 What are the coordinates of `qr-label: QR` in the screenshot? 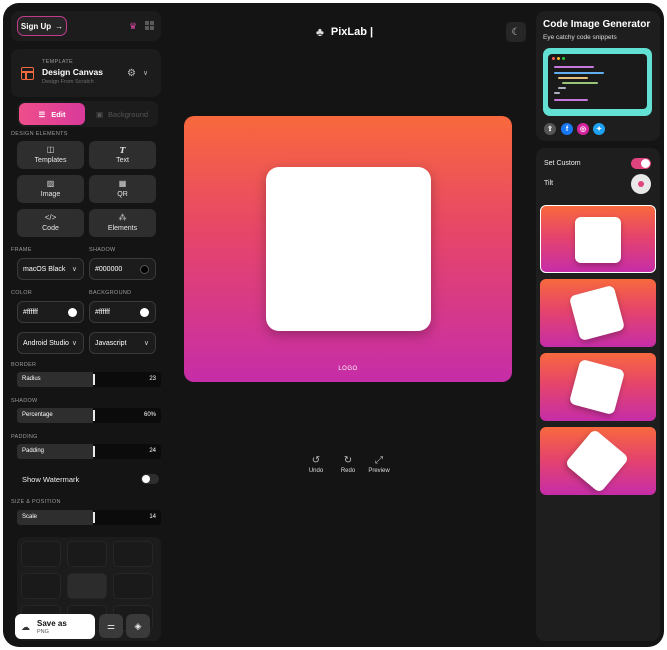 It's located at (122, 194).